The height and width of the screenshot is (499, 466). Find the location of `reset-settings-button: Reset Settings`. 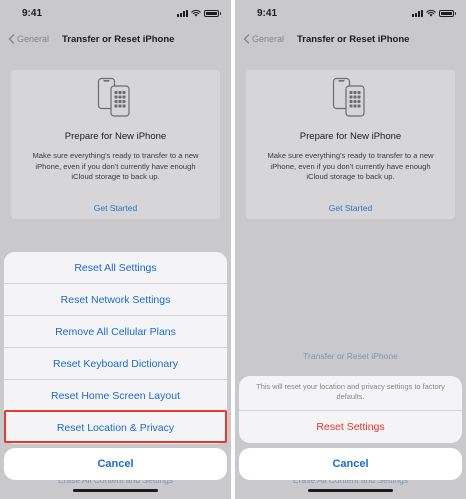

reset-settings-button: Reset Settings is located at coordinates (350, 427).